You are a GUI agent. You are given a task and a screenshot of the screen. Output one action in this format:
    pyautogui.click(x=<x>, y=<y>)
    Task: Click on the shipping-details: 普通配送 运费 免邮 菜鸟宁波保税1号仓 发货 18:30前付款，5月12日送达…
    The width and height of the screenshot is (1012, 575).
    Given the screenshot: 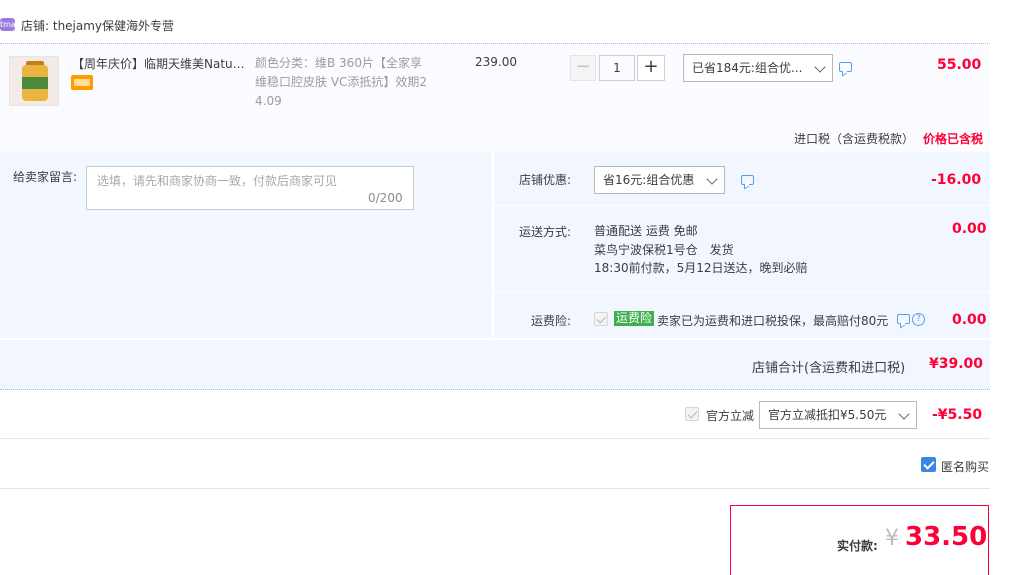 What is the action you would take?
    pyautogui.click(x=701, y=250)
    